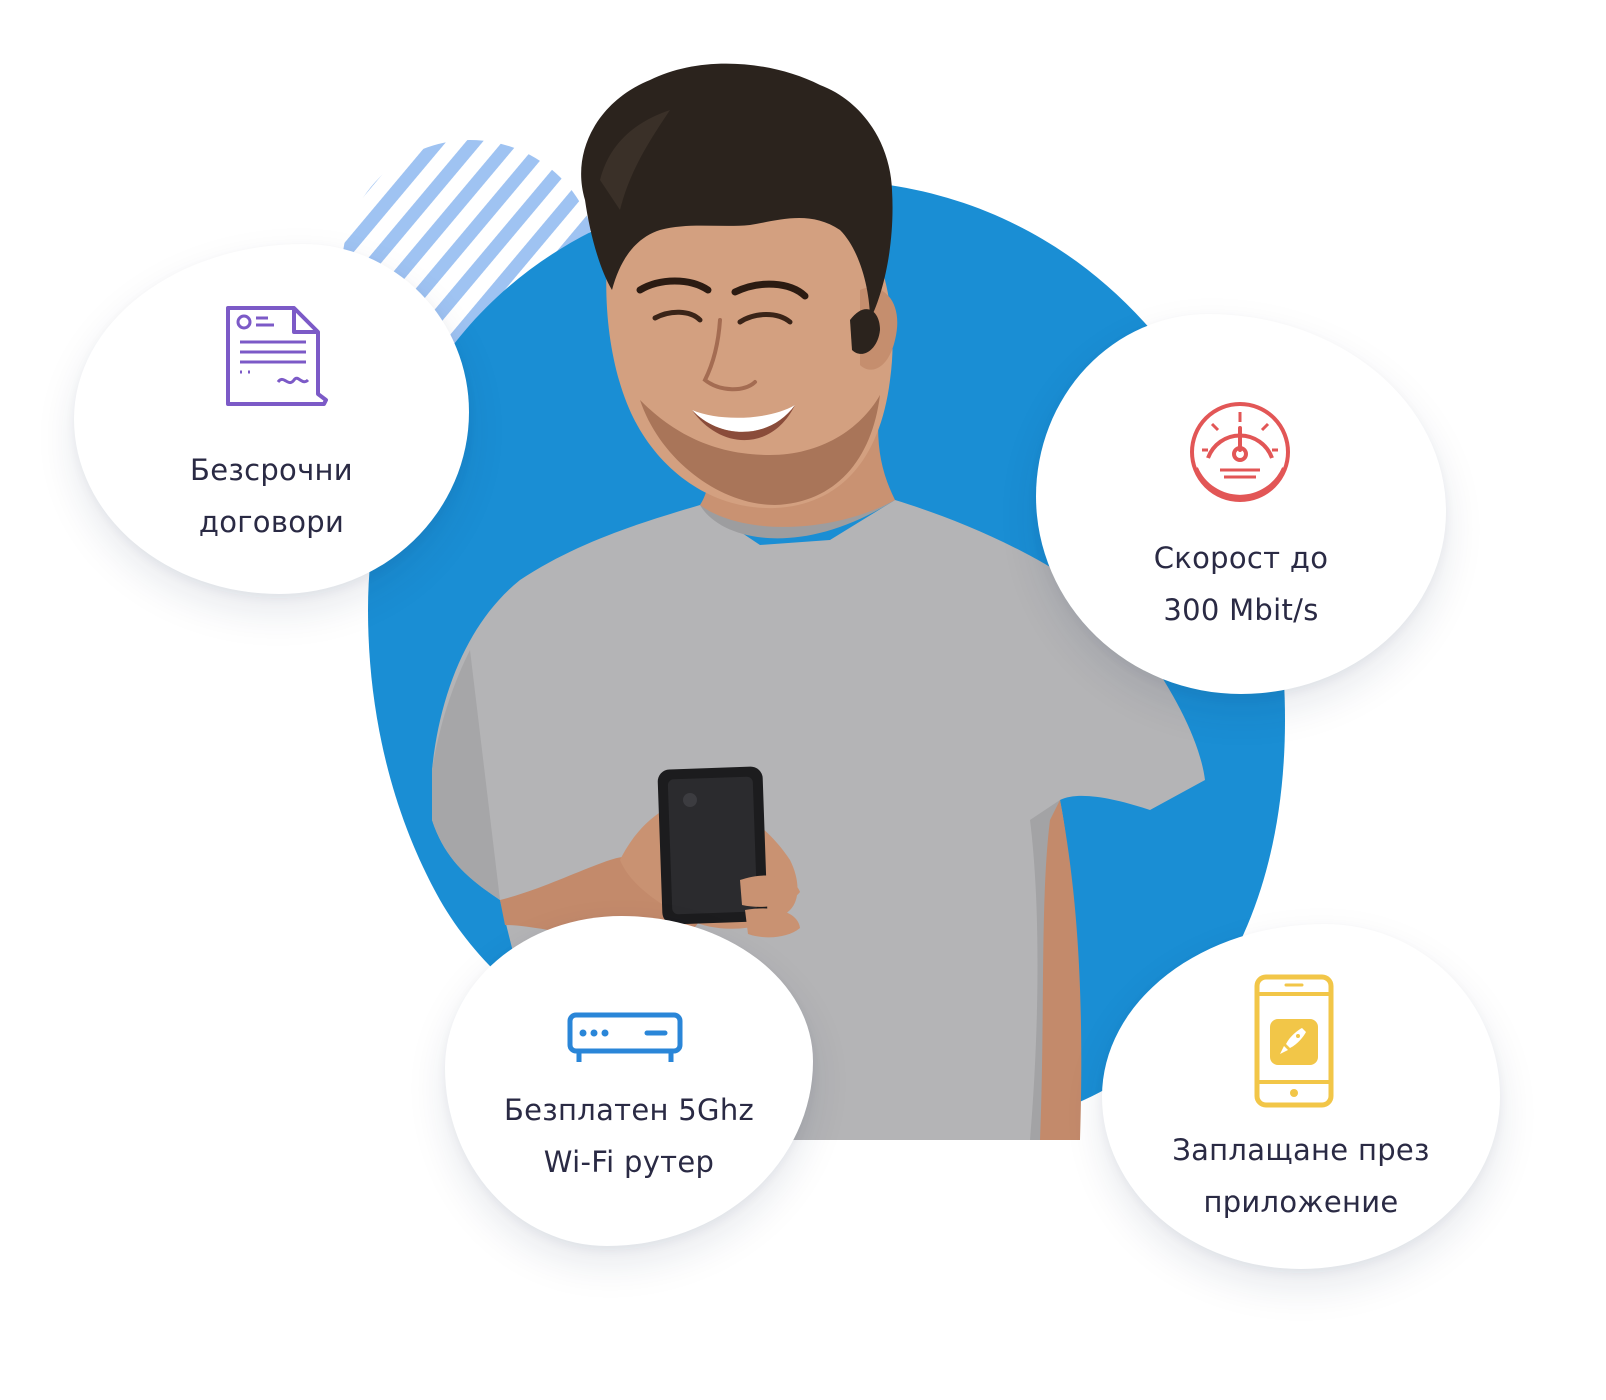 The width and height of the screenshot is (1606, 1400). Describe the element at coordinates (625, 1037) in the screenshot. I see `router-icon` at that location.